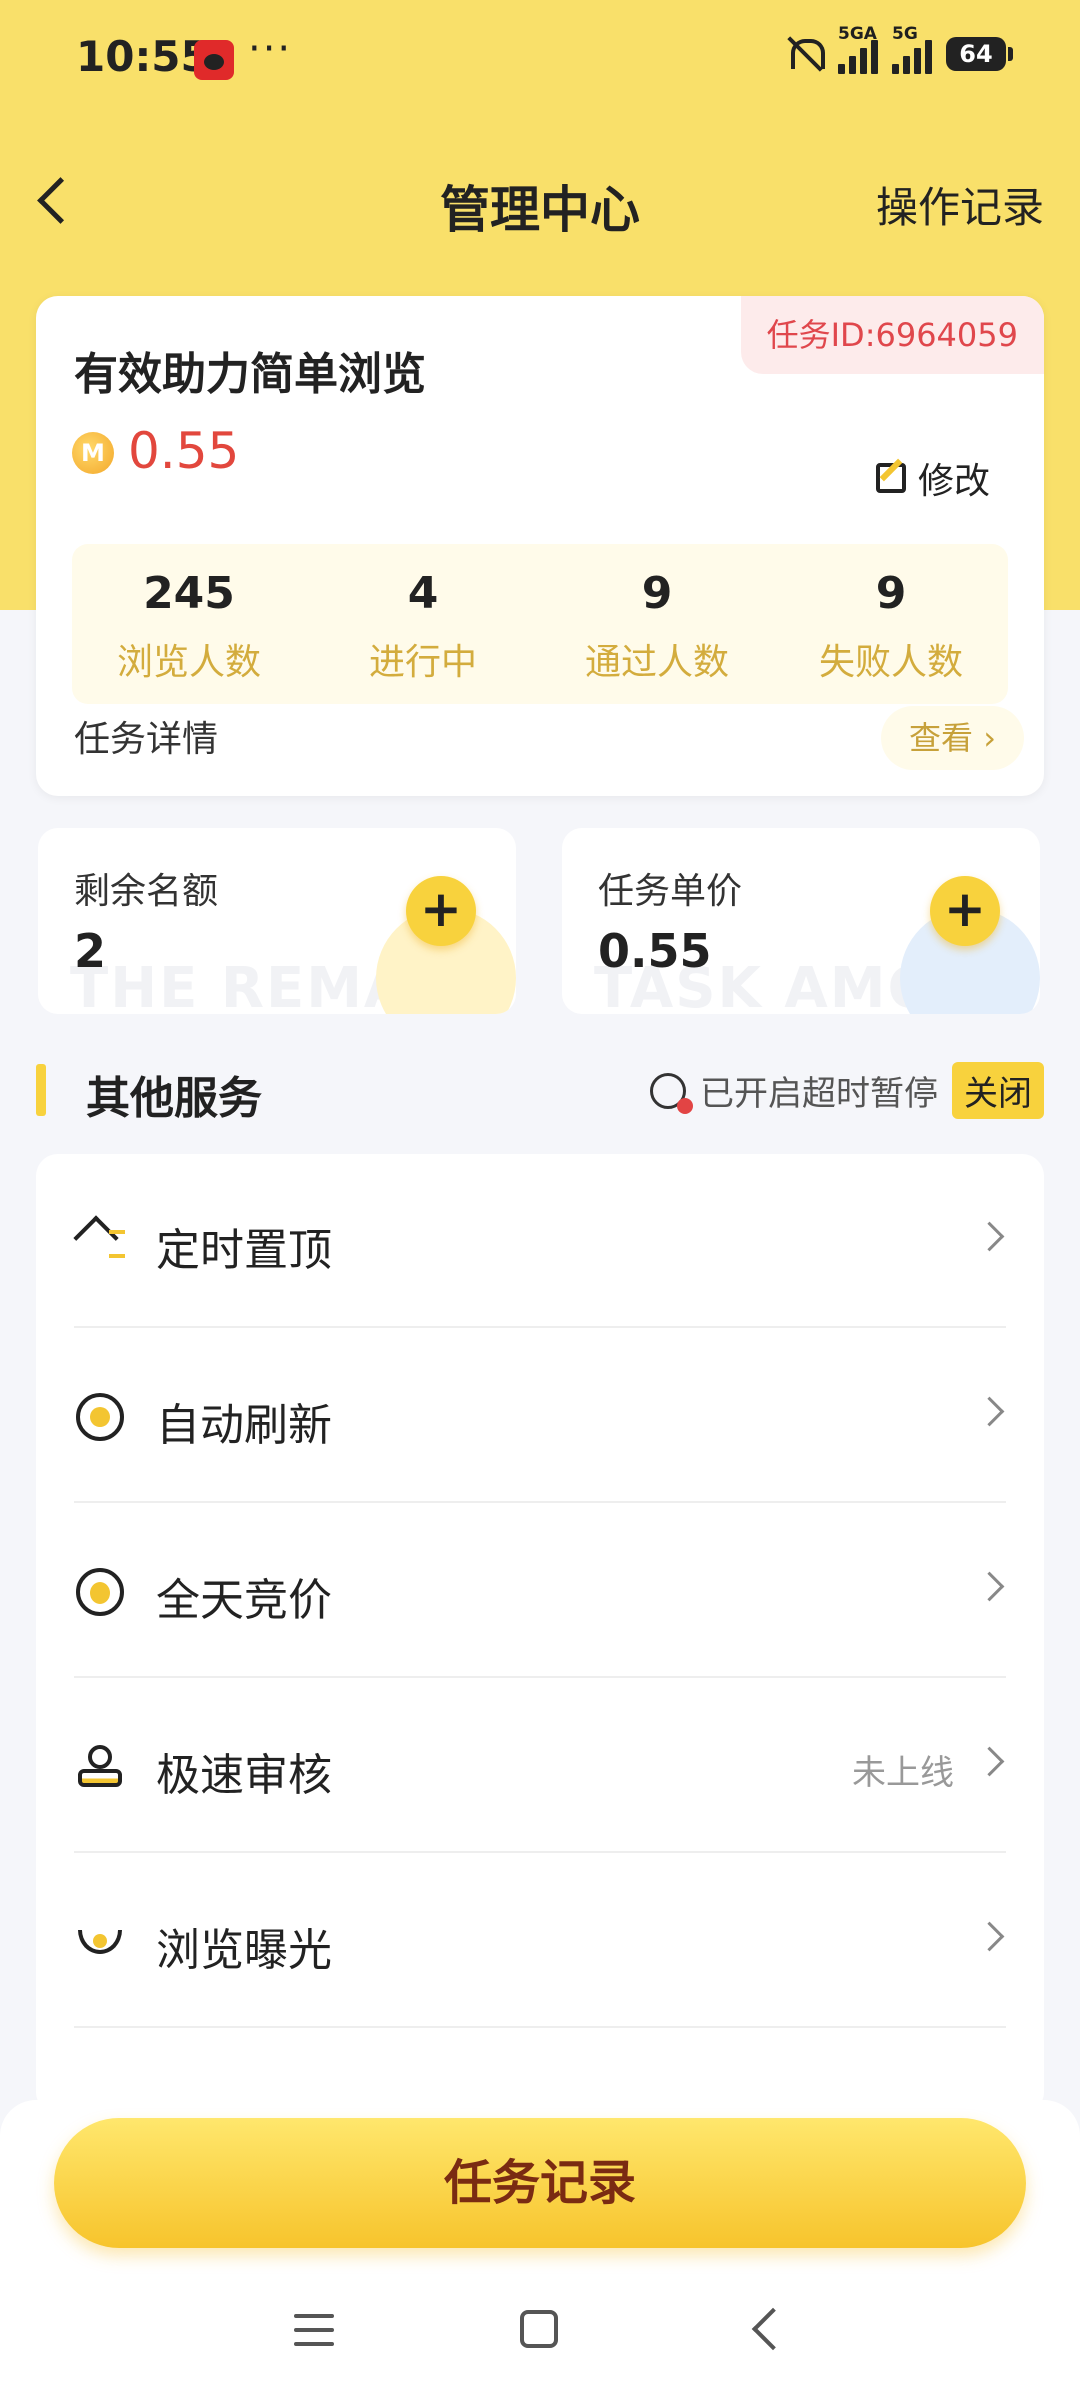  What do you see at coordinates (656, 625) in the screenshot?
I see `stat-passed: 9 通过人数` at bounding box center [656, 625].